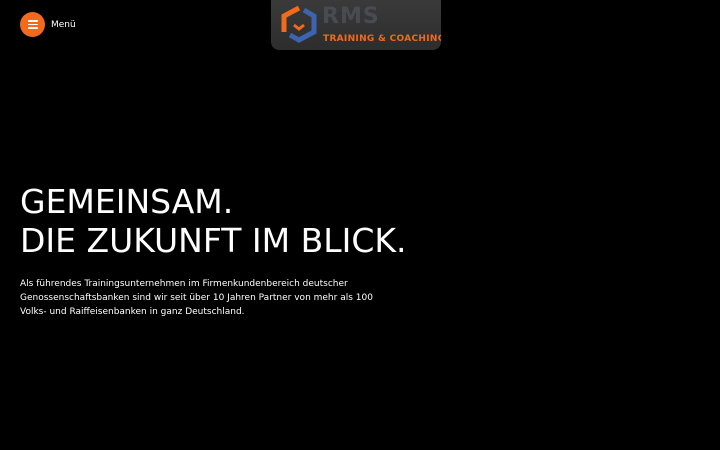  What do you see at coordinates (299, 24) in the screenshot?
I see `hexagon-logo-icon` at bounding box center [299, 24].